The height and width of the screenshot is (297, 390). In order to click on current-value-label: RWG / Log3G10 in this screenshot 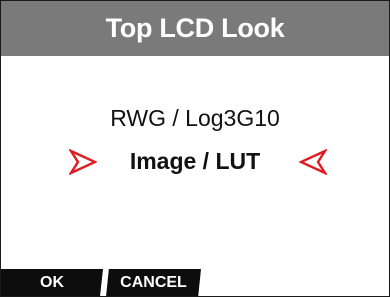, I will do `click(195, 118)`.